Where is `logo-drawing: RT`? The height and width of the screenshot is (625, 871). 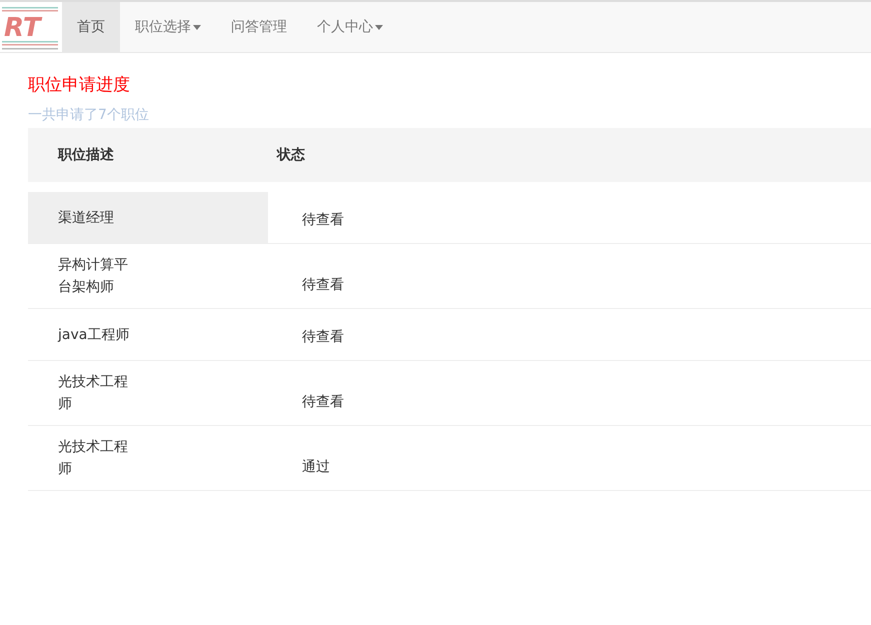 logo-drawing: RT is located at coordinates (31, 27).